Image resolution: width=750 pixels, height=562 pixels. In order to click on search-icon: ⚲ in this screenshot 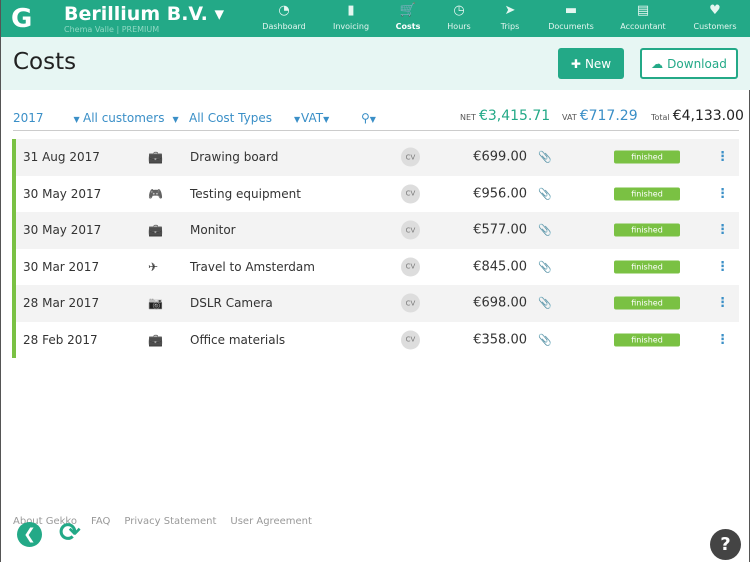, I will do `click(365, 118)`.